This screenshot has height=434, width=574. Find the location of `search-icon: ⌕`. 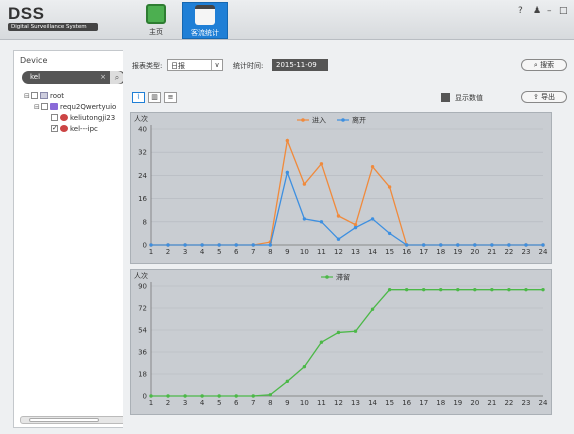

search-icon: ⌕ is located at coordinates (117, 77).